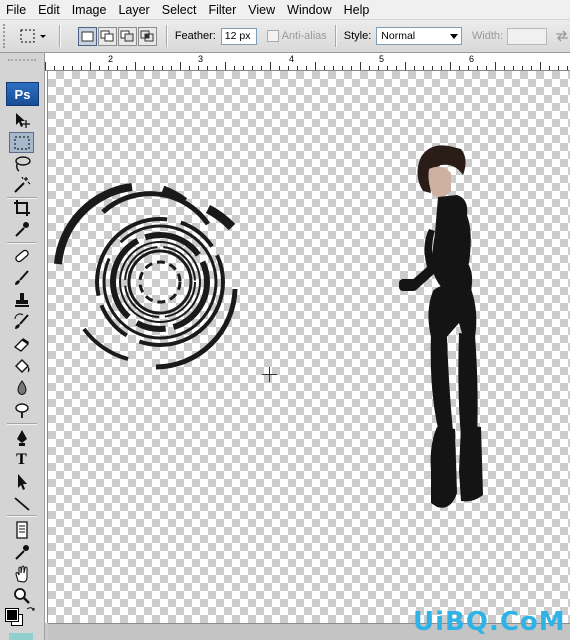 Image resolution: width=570 pixels, height=640 pixels. I want to click on menu-image: Image, so click(89, 10).